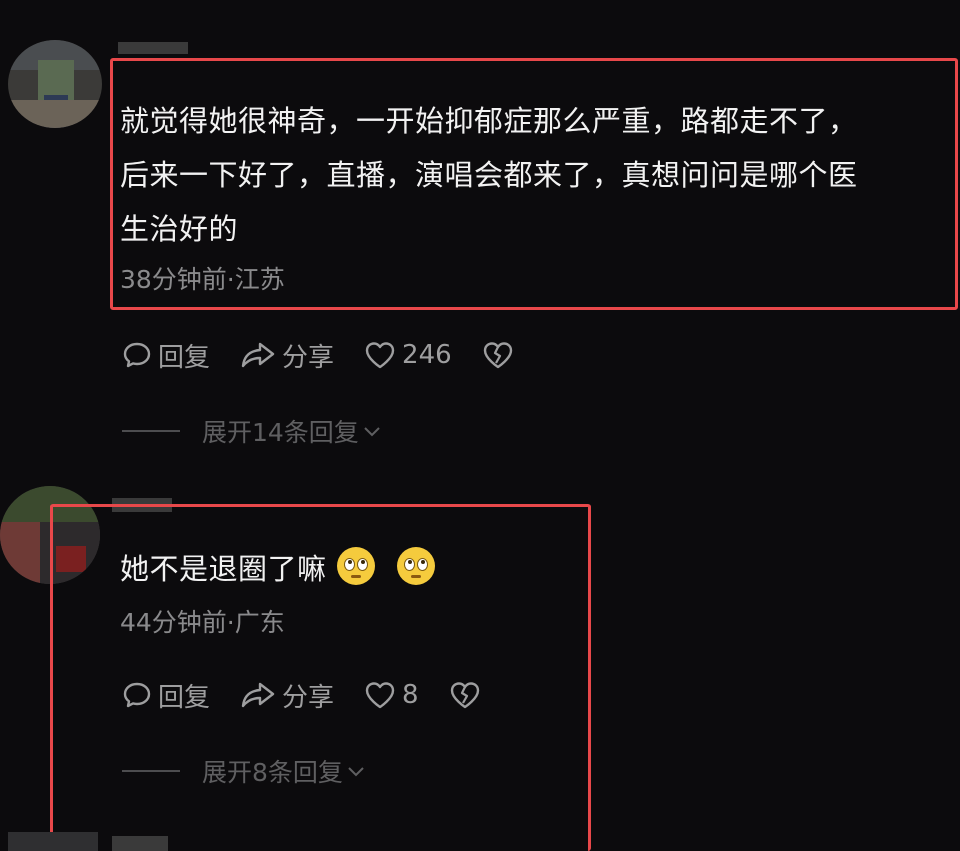 The width and height of the screenshot is (960, 851). What do you see at coordinates (410, 695) in the screenshot?
I see `like-count: 8` at bounding box center [410, 695].